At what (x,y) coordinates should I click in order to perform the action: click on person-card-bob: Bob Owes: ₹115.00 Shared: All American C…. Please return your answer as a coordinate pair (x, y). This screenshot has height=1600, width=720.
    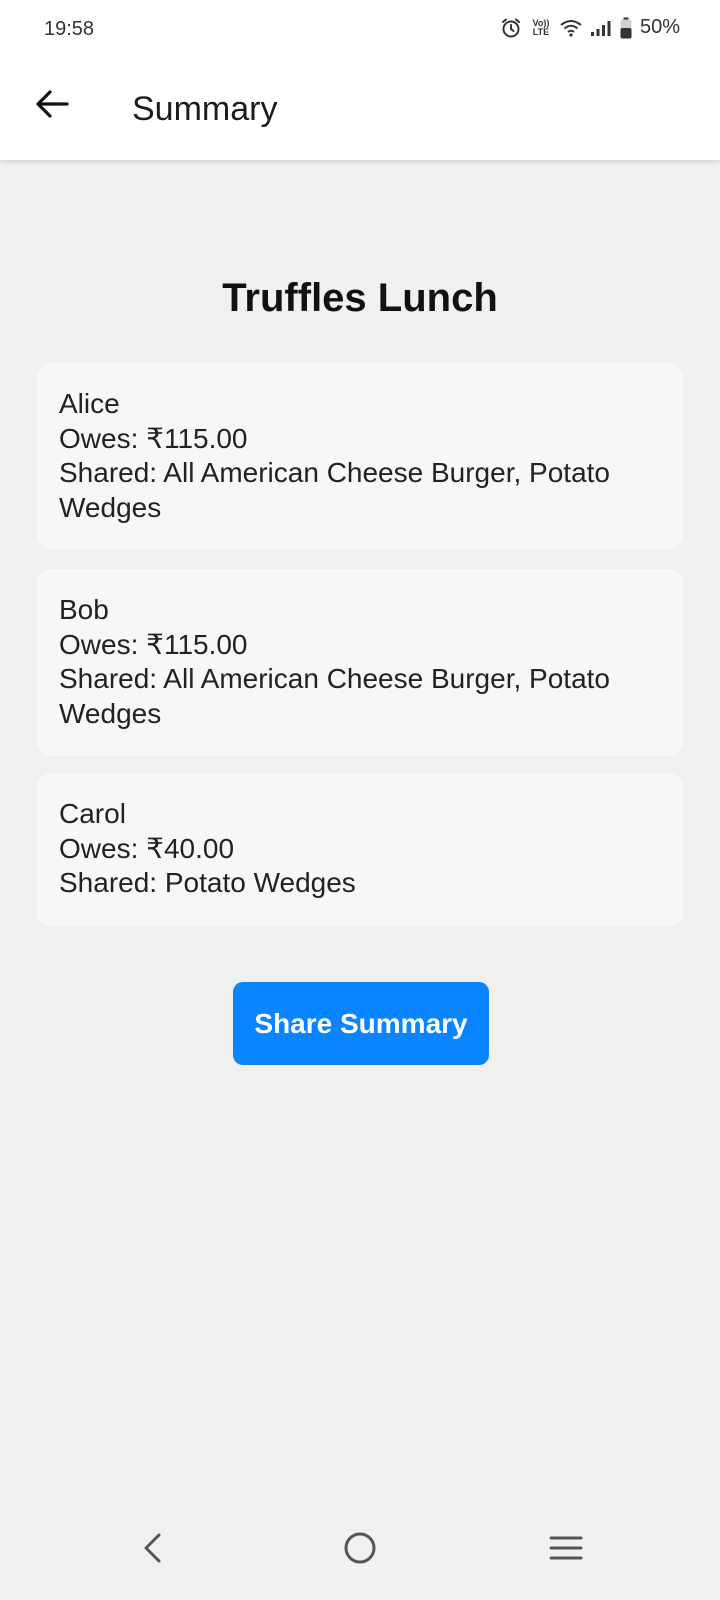
    Looking at the image, I should click on (360, 662).